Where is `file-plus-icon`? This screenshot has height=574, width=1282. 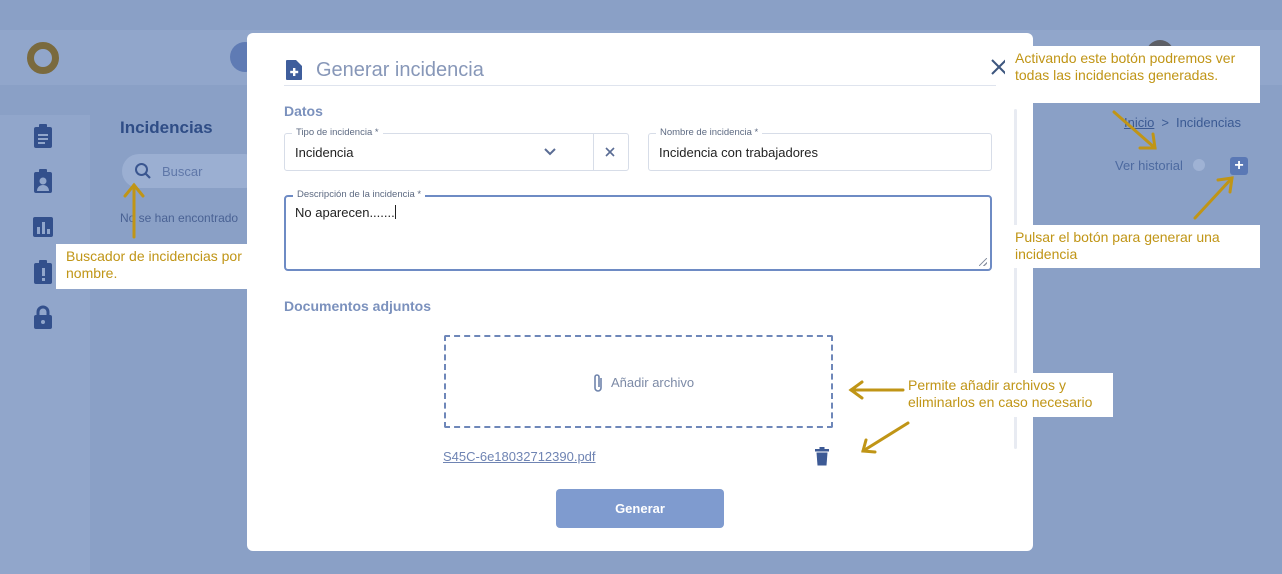 file-plus-icon is located at coordinates (294, 70).